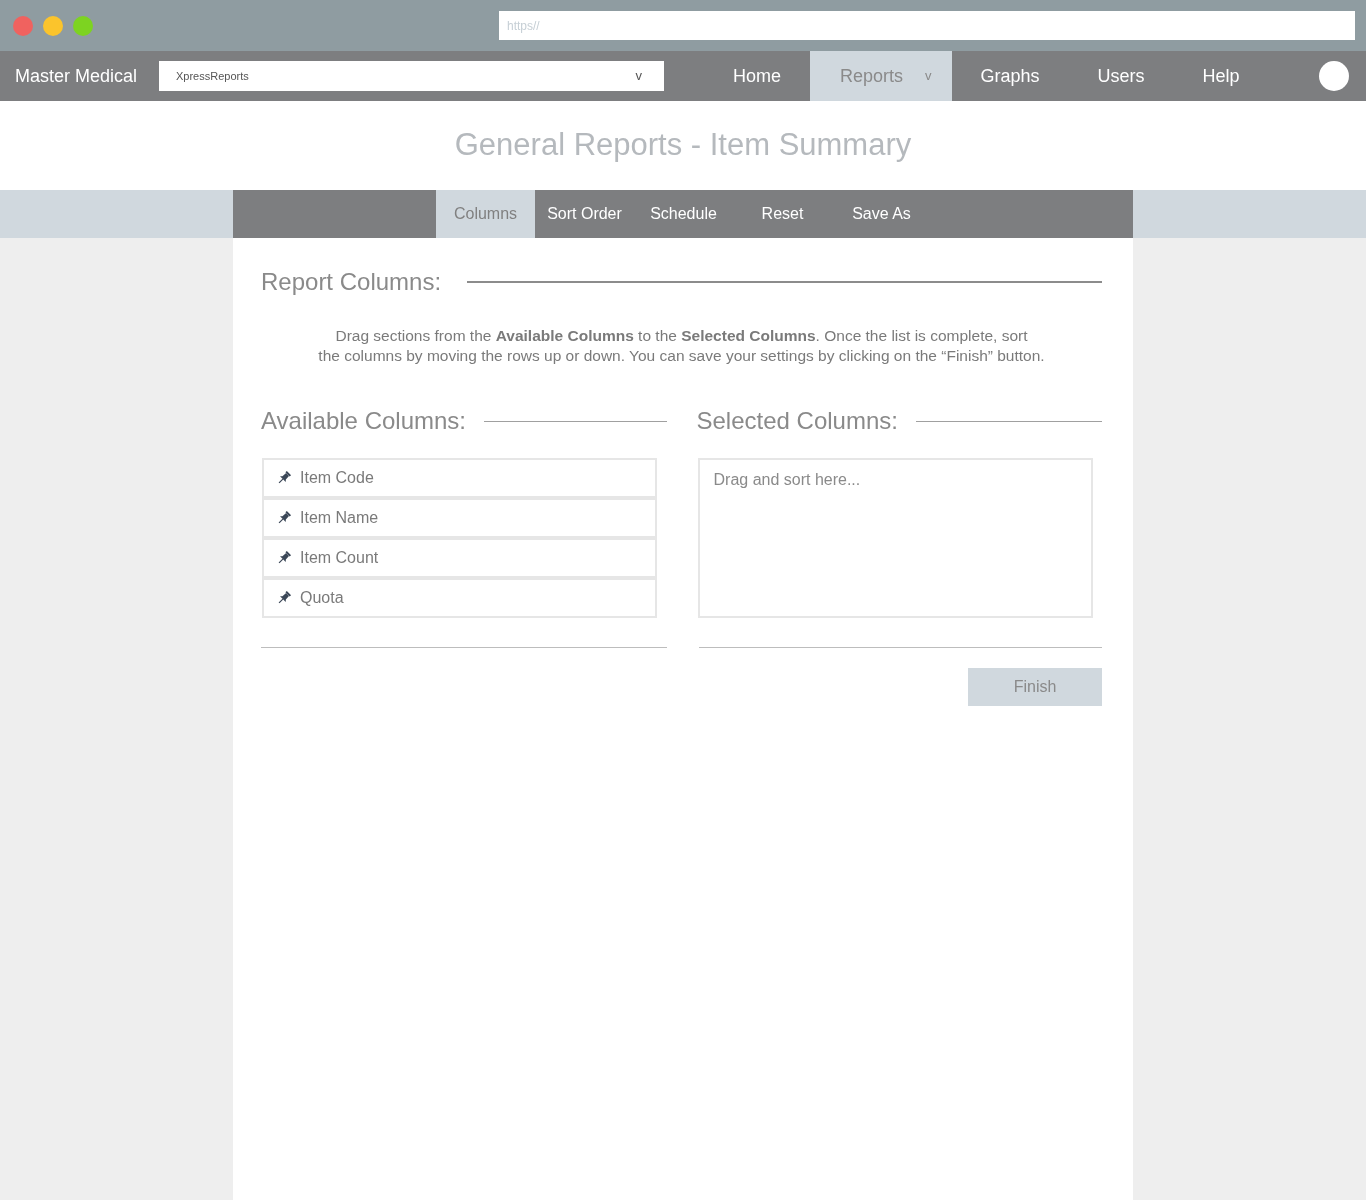 The height and width of the screenshot is (1200, 1366). I want to click on nav-link: Reports v, so click(881, 76).